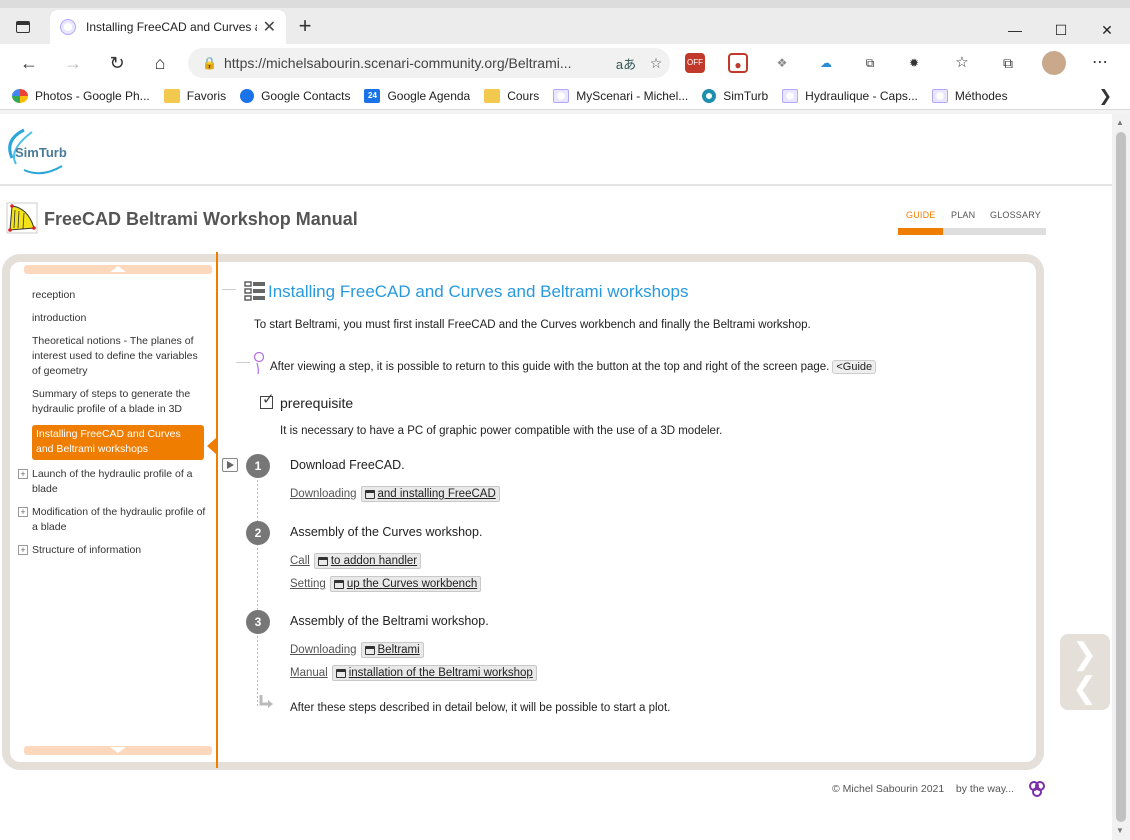  I want to click on new-tab-button: +, so click(305, 27).